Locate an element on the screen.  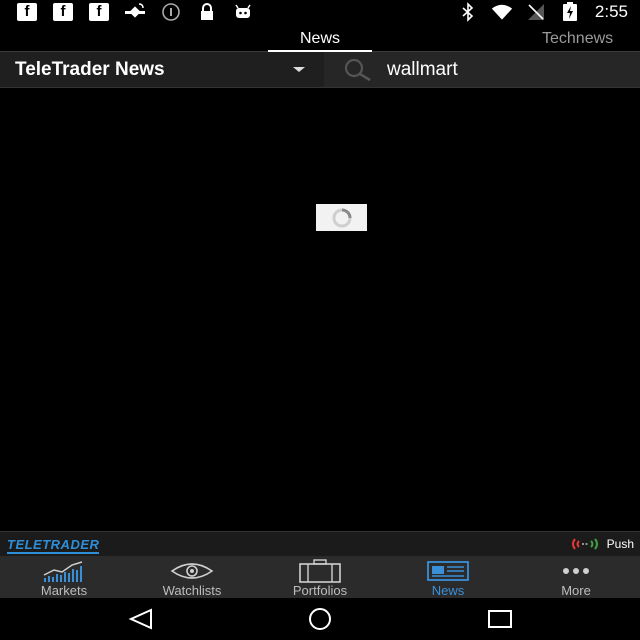
newspaper-icon is located at coordinates (448, 571).